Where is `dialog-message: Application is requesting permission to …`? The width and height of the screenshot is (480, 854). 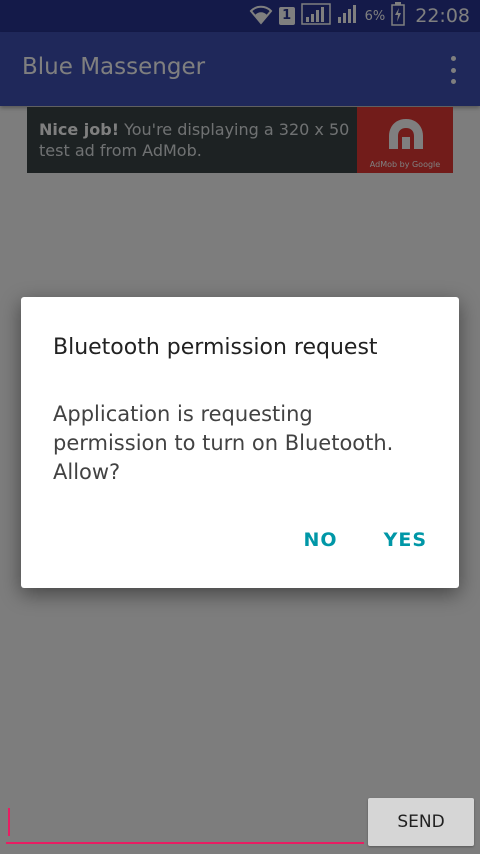
dialog-message: Application is requesting permission to … is located at coordinates (223, 443).